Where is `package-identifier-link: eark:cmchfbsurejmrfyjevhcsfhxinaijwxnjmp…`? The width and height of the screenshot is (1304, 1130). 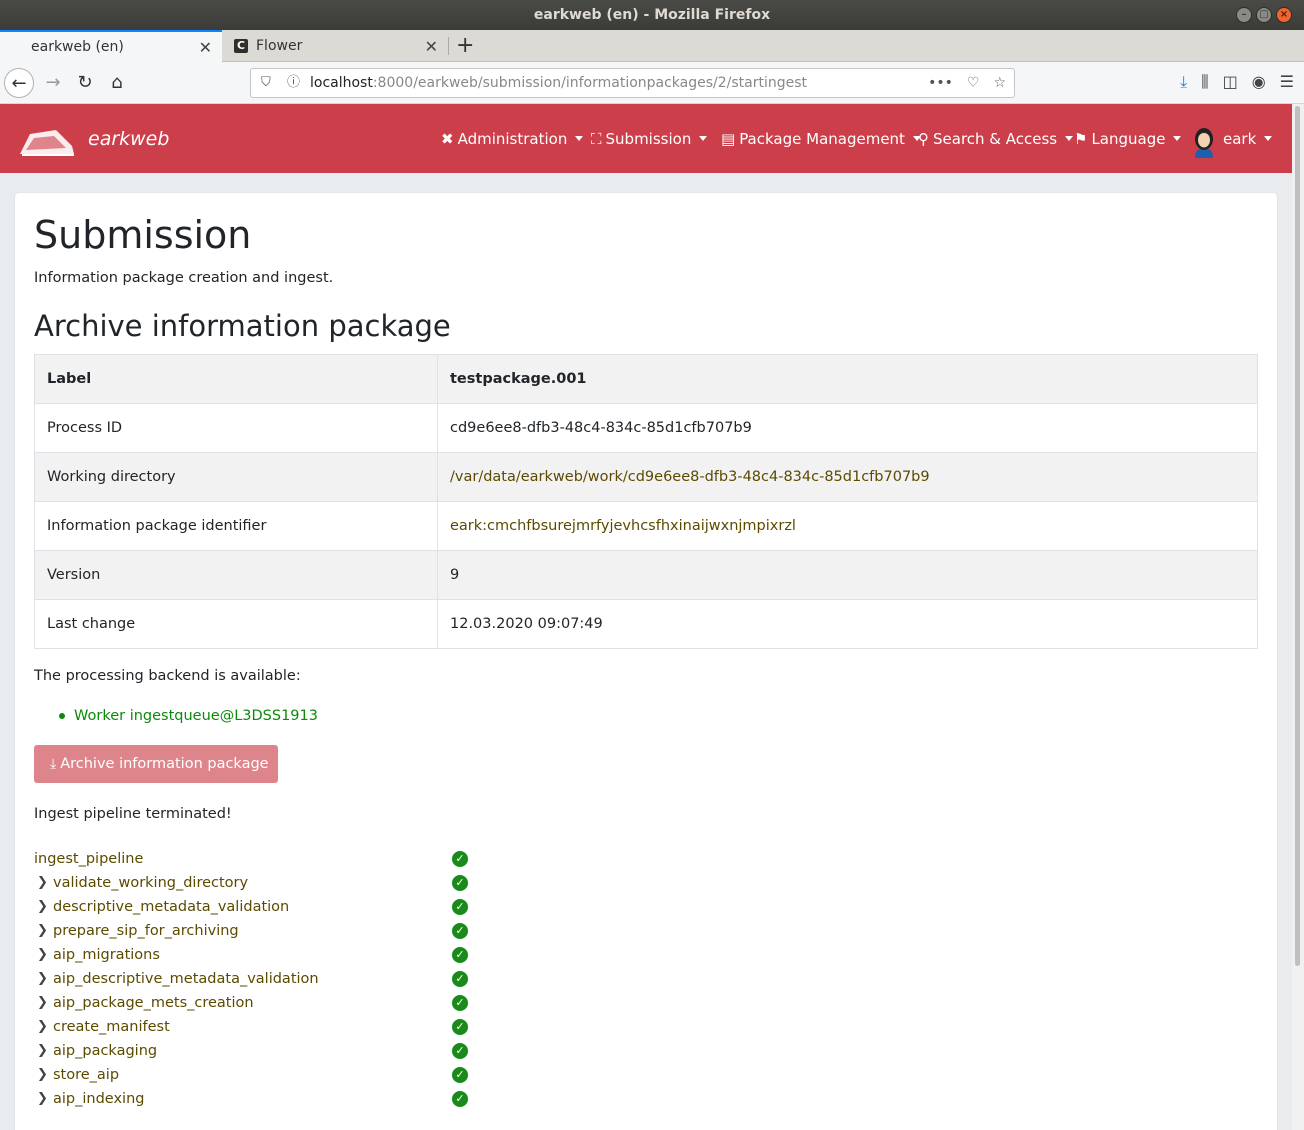 package-identifier-link: eark:cmchfbsurejmrfyjevhcsfhxinaijwxnjmp… is located at coordinates (847, 526).